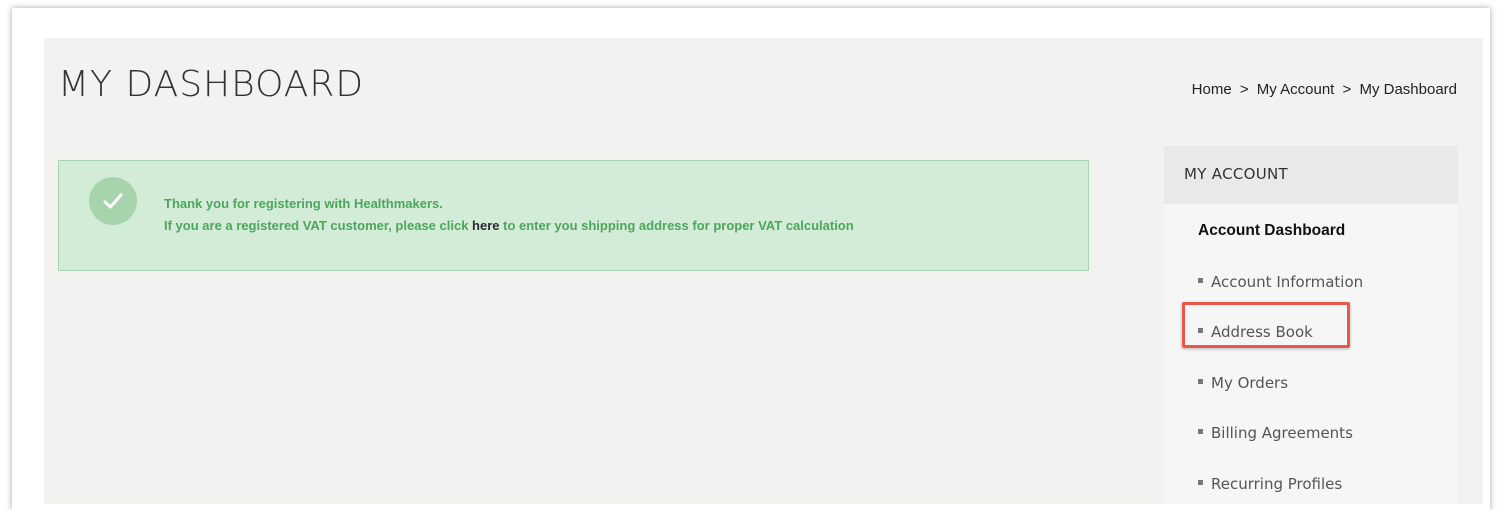 The width and height of the screenshot is (1501, 510). Describe the element at coordinates (1282, 433) in the screenshot. I see `sidebar-item-label: Billing Agreements` at that location.